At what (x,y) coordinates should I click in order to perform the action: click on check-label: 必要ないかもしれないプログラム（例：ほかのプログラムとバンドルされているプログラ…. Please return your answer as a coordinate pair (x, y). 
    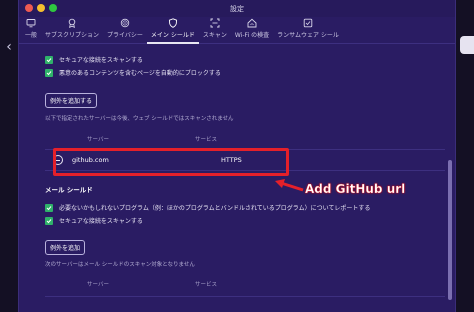
    Looking at the image, I should click on (215, 208).